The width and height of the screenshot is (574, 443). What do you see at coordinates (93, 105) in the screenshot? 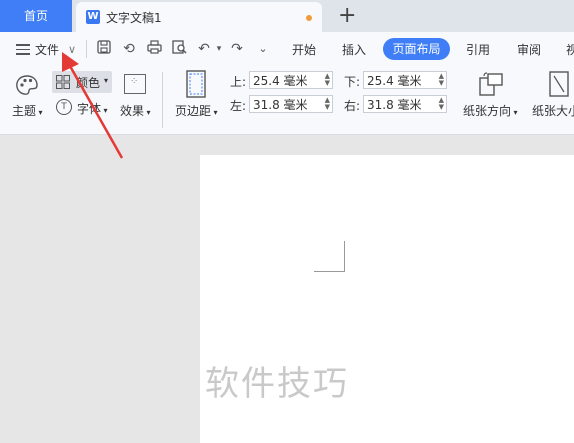
I see `red-arrow-annotation` at bounding box center [93, 105].